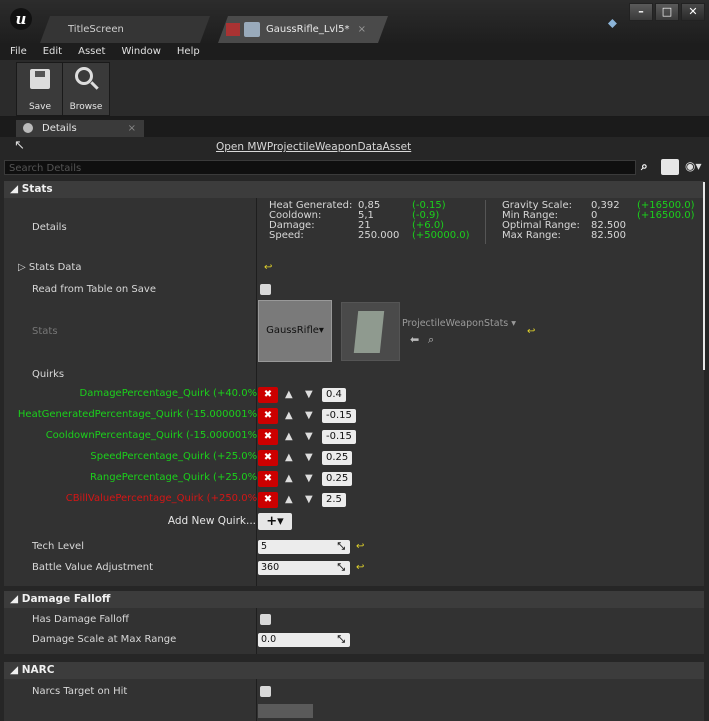 This screenshot has height=721, width=709. I want to click on tab-gauss-rifle: GaussRifle_Lvl5* ×, so click(303, 29).